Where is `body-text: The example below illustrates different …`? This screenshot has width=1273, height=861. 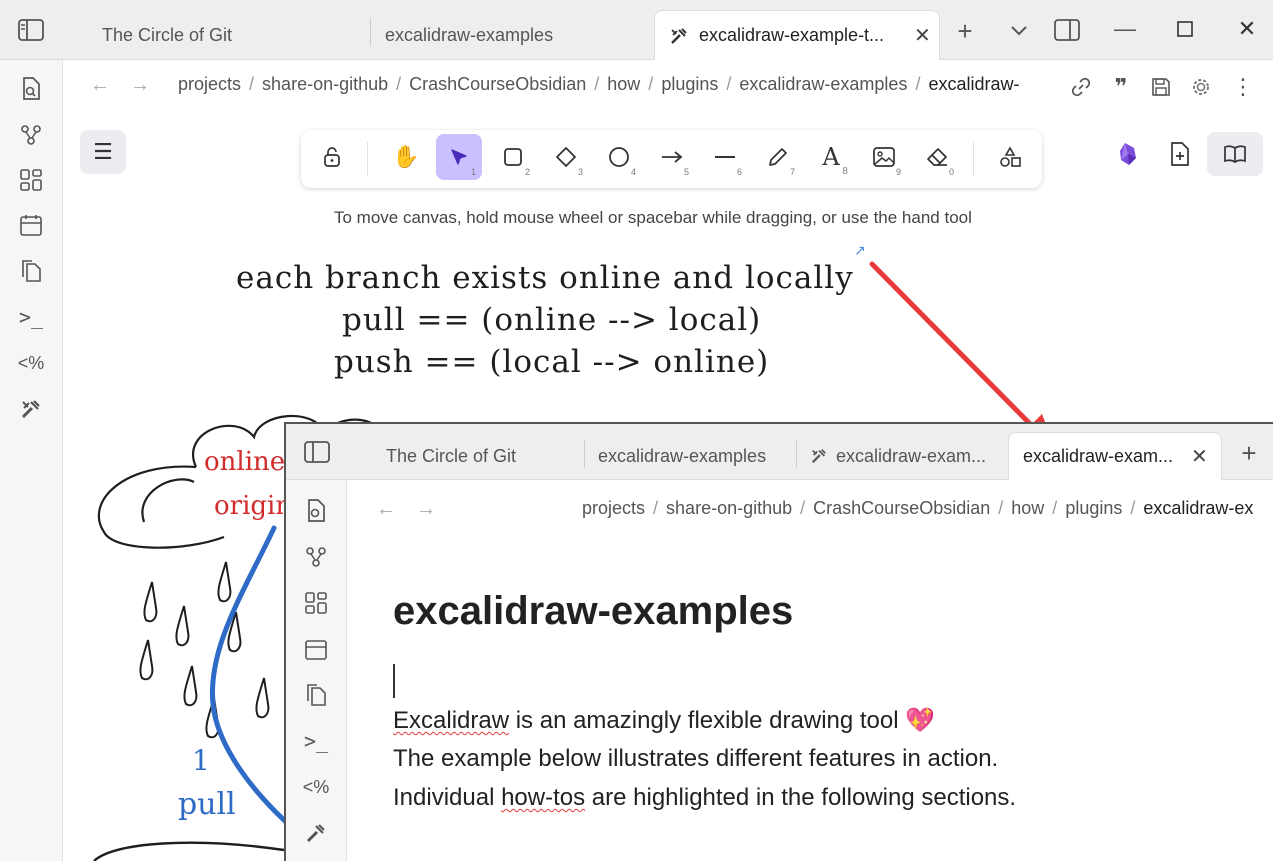
body-text: The example below illustrates different … is located at coordinates (696, 758).